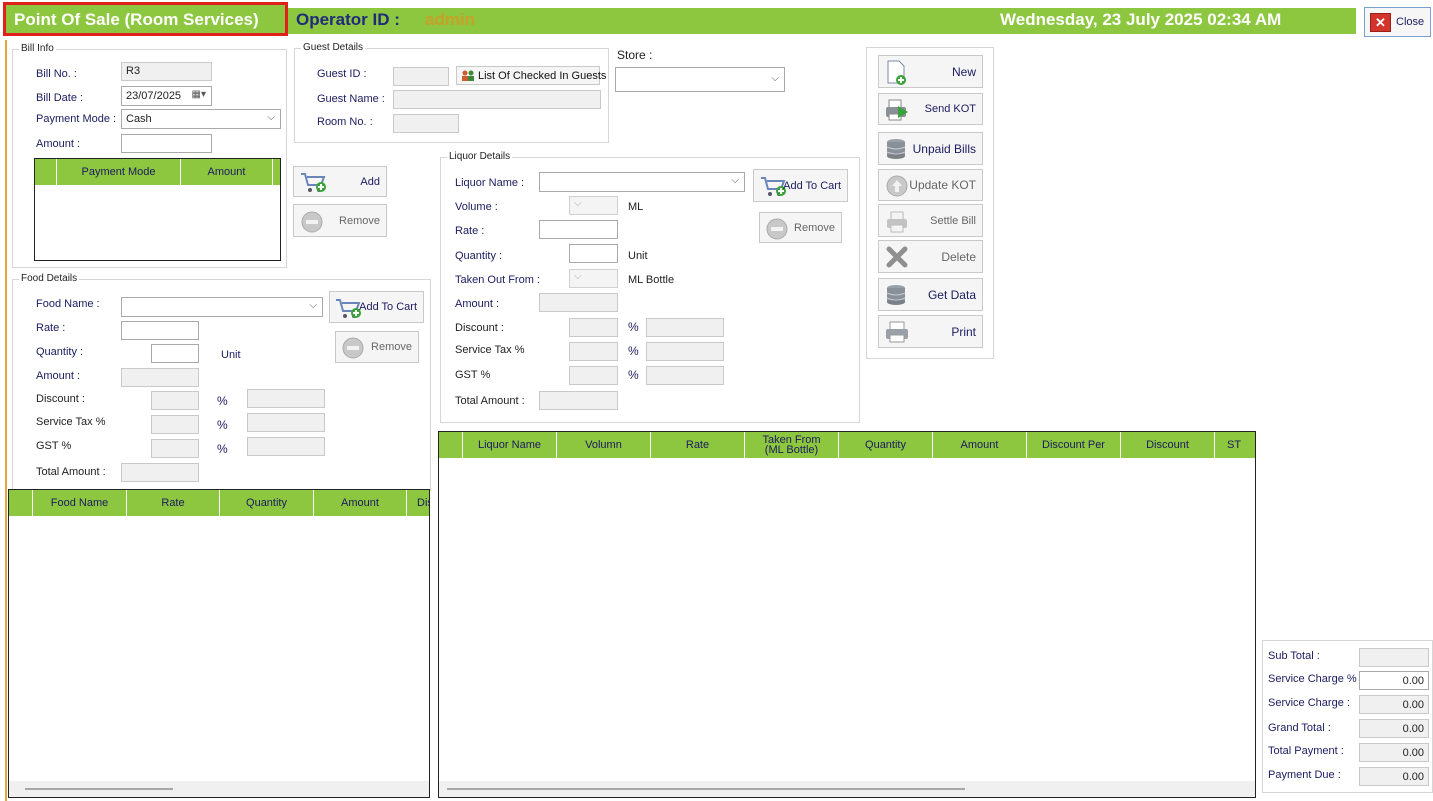  I want to click on liquor-grid-col: Taken From (ML Bottle), so click(792, 445).